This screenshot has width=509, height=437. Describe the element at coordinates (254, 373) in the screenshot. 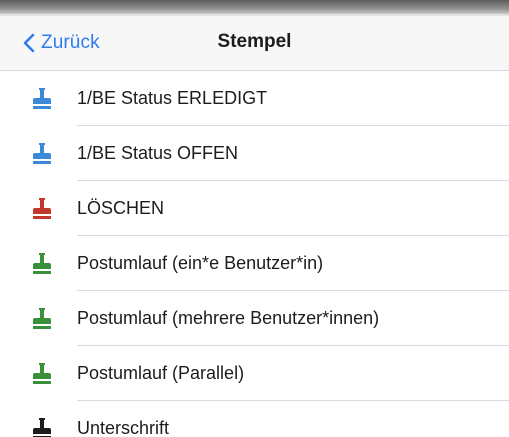

I see `stamp-item-postumlauf-parallel: Postumlauf (Parallel)` at that location.